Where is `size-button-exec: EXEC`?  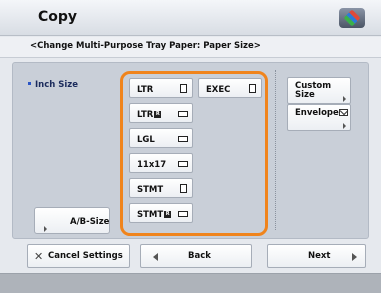
size-button-exec: EXEC is located at coordinates (230, 88).